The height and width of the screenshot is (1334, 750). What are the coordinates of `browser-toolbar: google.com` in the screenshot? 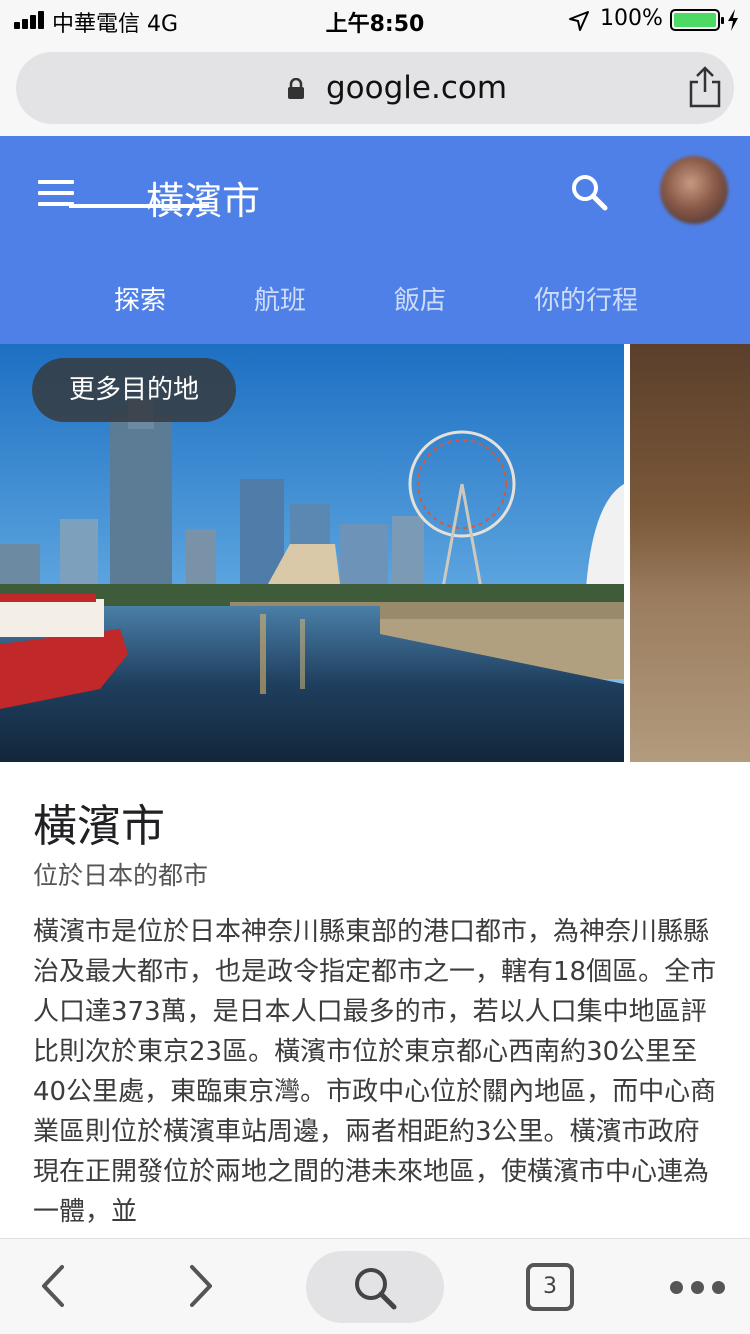 It's located at (375, 88).